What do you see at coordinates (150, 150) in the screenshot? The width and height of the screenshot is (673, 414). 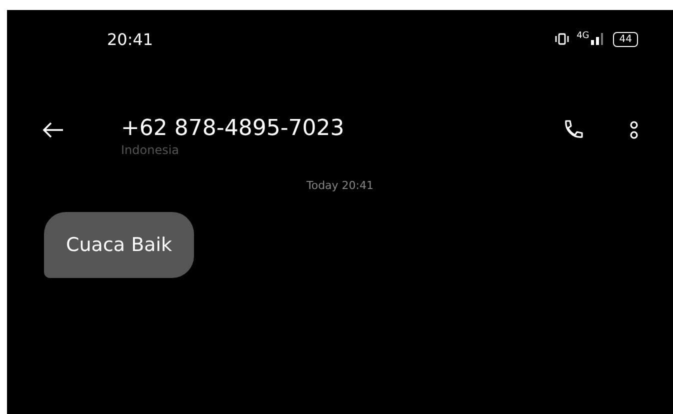 I see `contact-country: Indonesia` at bounding box center [150, 150].